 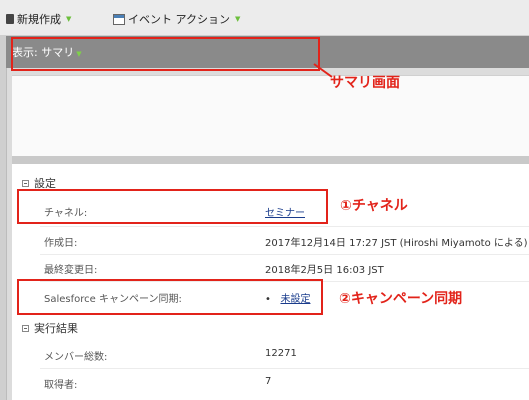 I want to click on members-label: メンバー総数:, so click(x=76, y=357).